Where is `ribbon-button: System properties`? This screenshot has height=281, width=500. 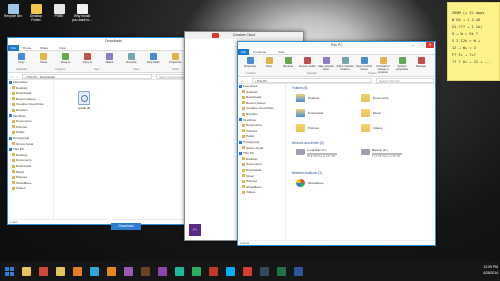 ribbon-button: System properties is located at coordinates (402, 64).